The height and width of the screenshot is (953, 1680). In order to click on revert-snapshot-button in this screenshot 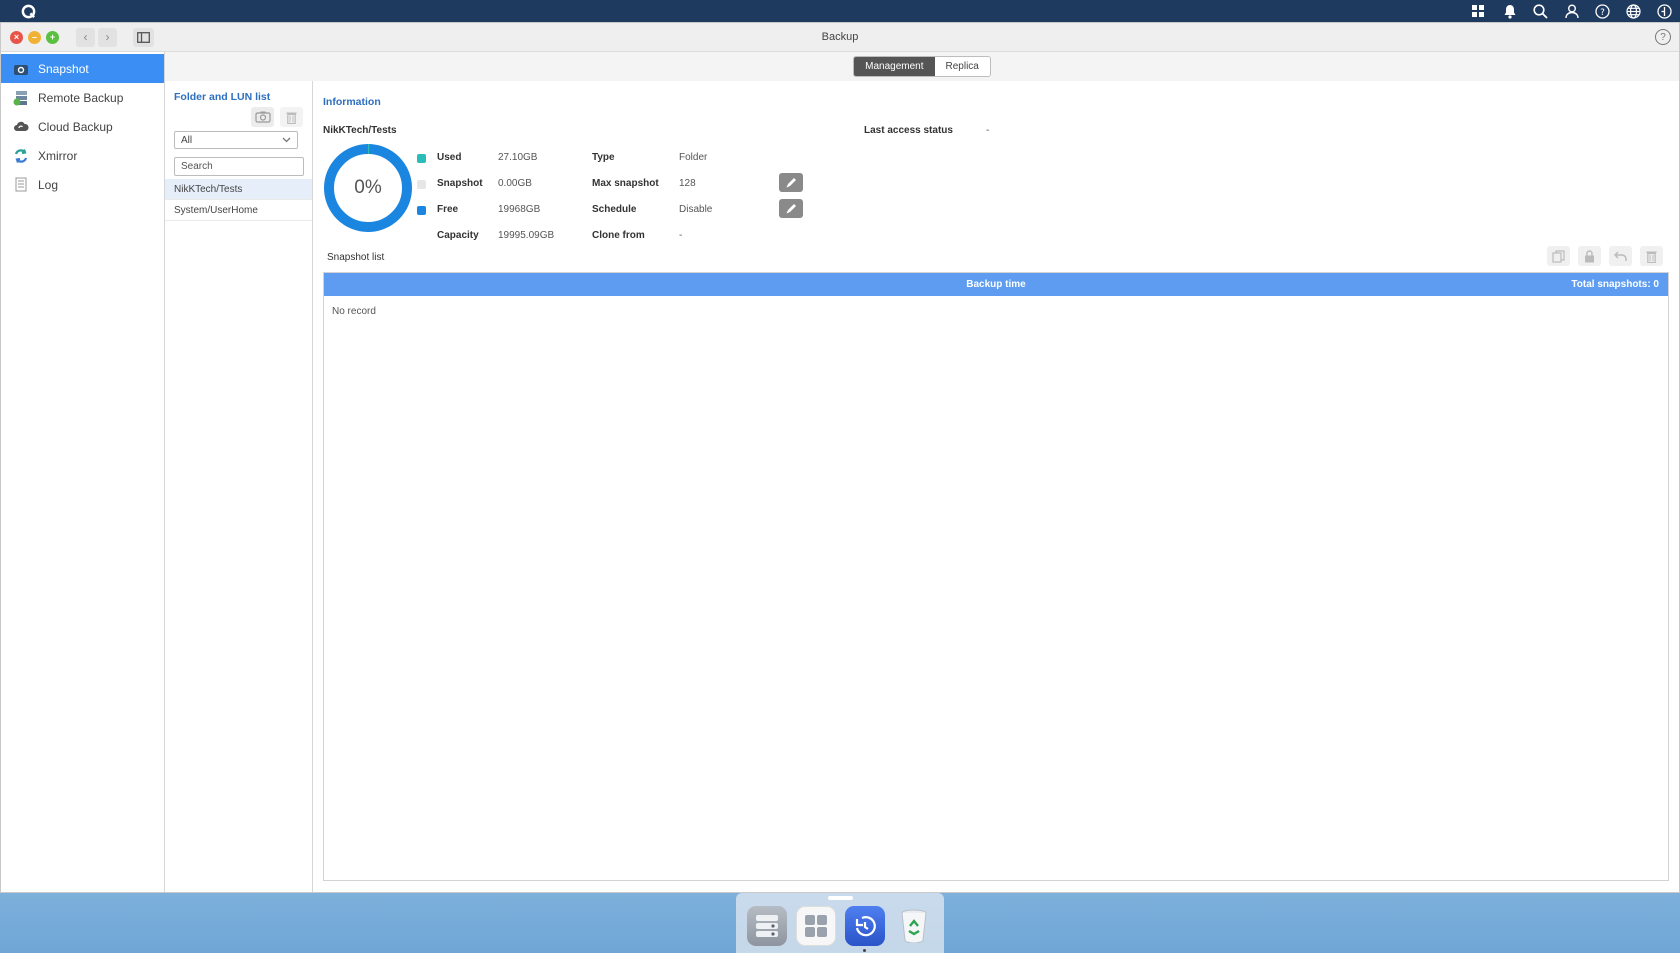, I will do `click(1620, 256)`.